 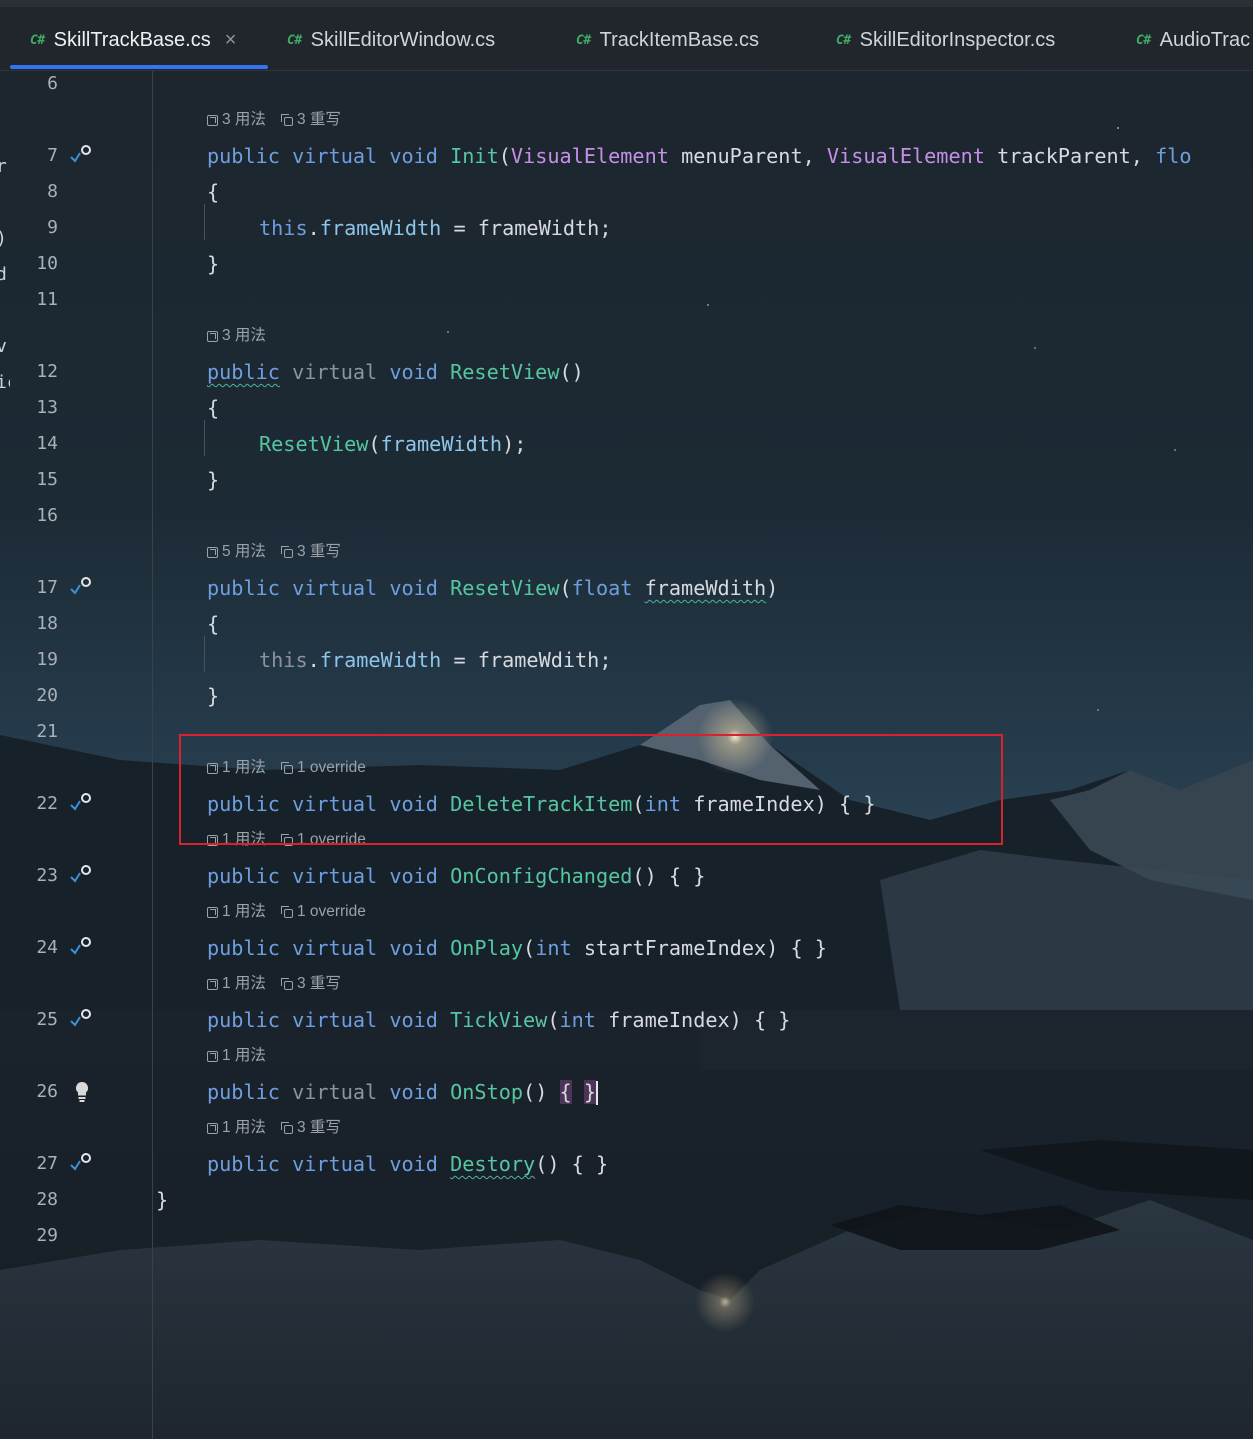 I want to click on line-number: 16, so click(x=47, y=515).